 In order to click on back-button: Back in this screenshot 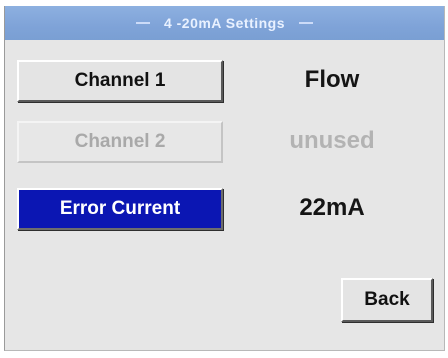, I will do `click(387, 300)`.